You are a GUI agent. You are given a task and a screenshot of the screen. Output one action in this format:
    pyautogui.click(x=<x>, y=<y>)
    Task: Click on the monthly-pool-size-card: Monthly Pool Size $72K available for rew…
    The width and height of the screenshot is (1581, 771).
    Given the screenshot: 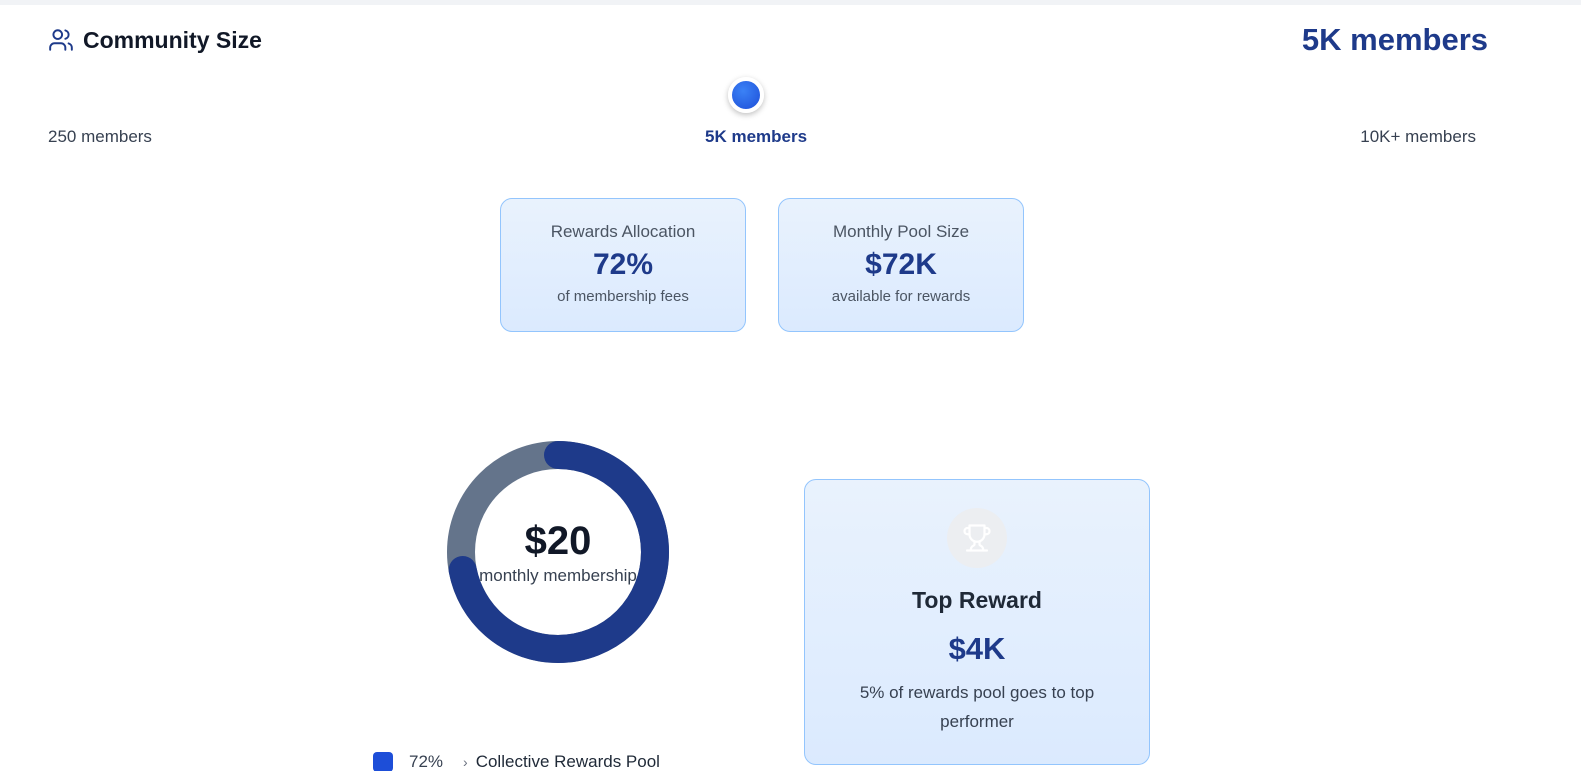 What is the action you would take?
    pyautogui.click(x=901, y=265)
    